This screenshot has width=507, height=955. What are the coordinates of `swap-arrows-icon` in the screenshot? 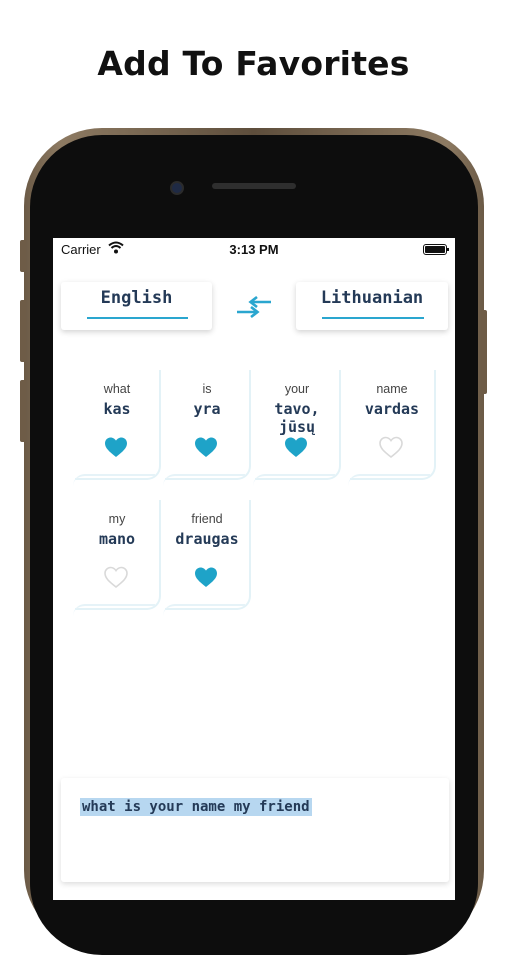 It's located at (254, 307).